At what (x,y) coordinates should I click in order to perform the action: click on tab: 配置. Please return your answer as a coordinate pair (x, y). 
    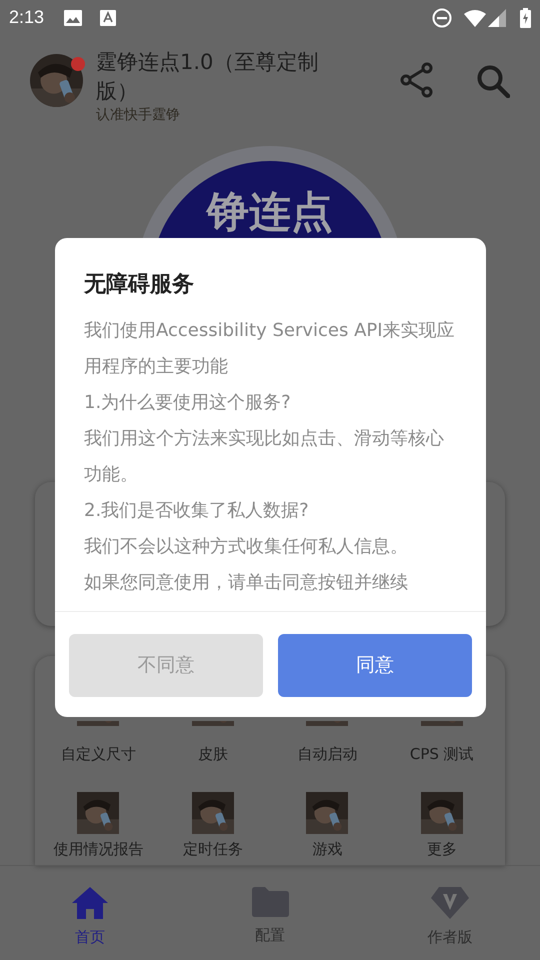
    Looking at the image, I should click on (270, 913).